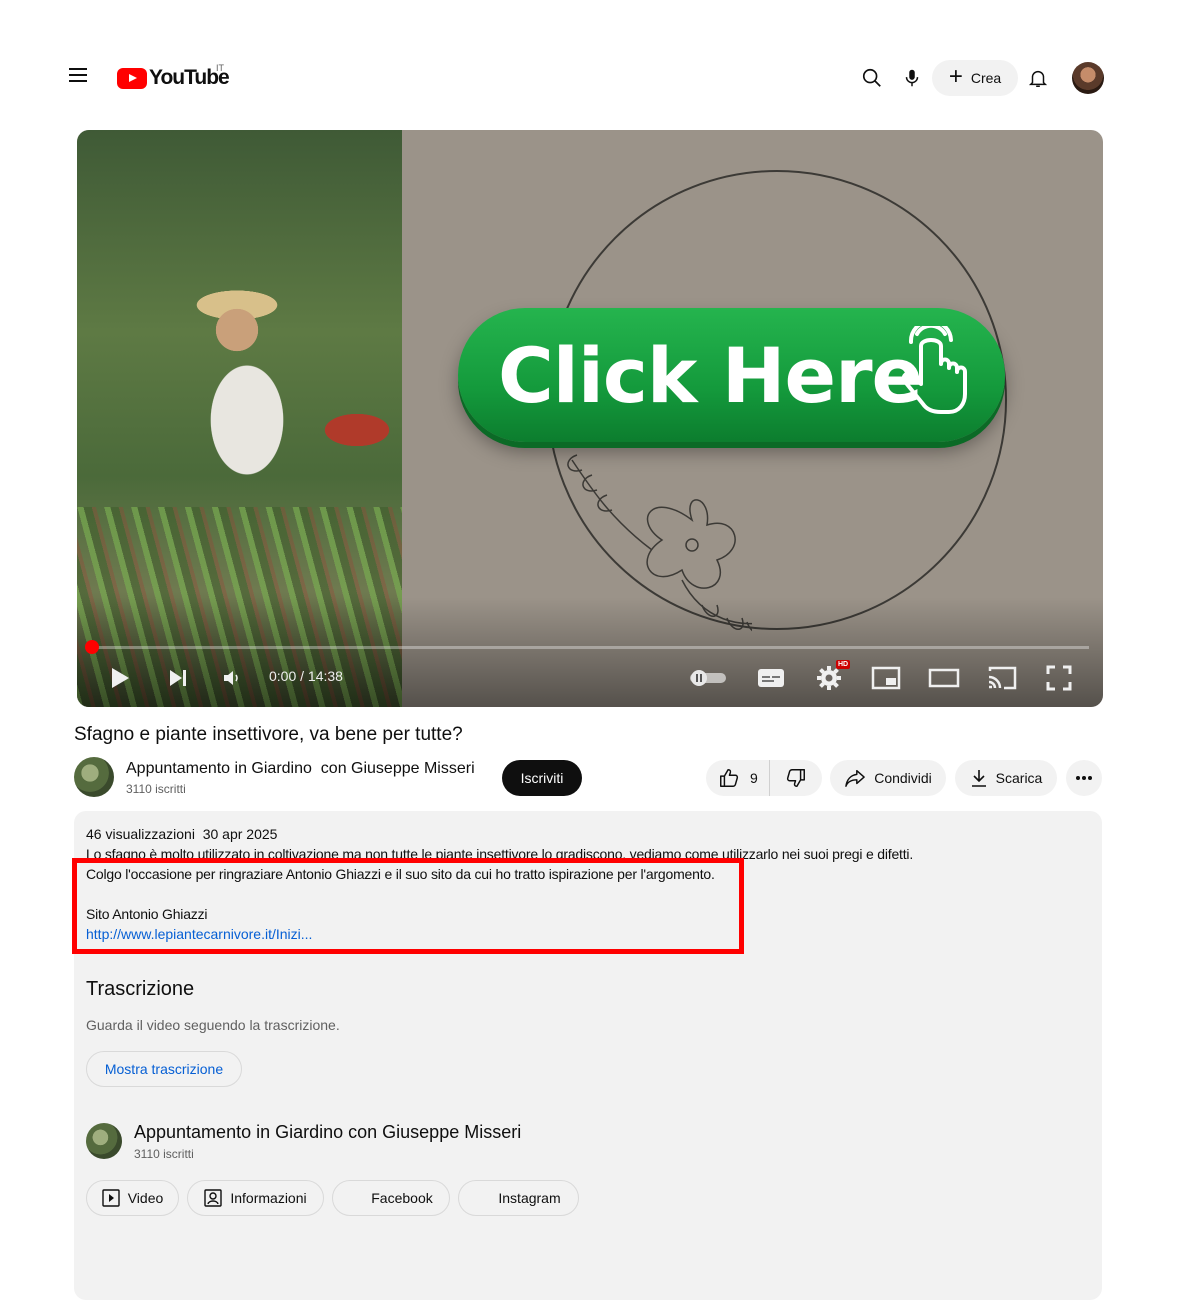  What do you see at coordinates (402, 1198) in the screenshot?
I see `facebook-label: Facebook` at bounding box center [402, 1198].